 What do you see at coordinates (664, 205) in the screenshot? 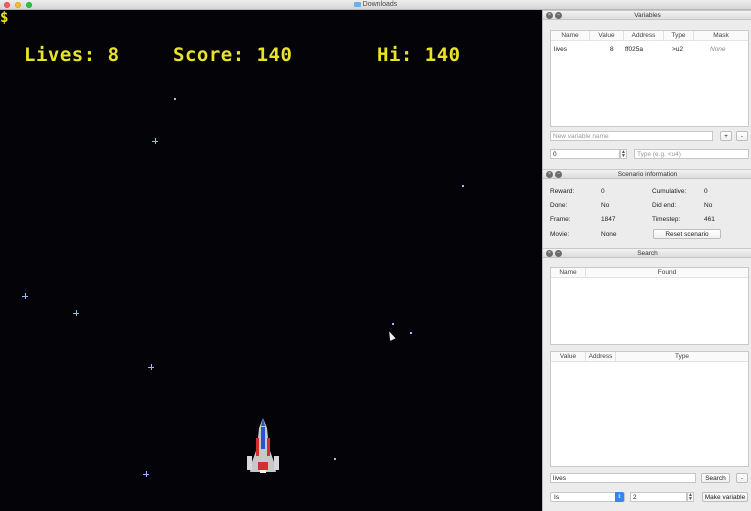
I see `did-end-label: Did end:` at bounding box center [664, 205].